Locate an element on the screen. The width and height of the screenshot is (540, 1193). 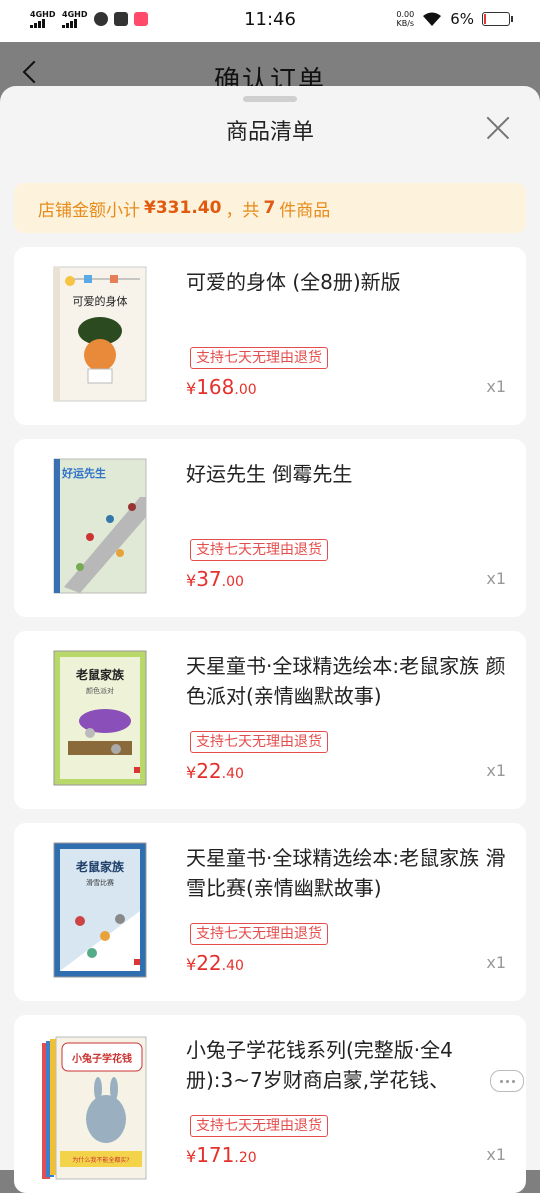
product-price: ¥171.20 is located at coordinates (221, 1155).